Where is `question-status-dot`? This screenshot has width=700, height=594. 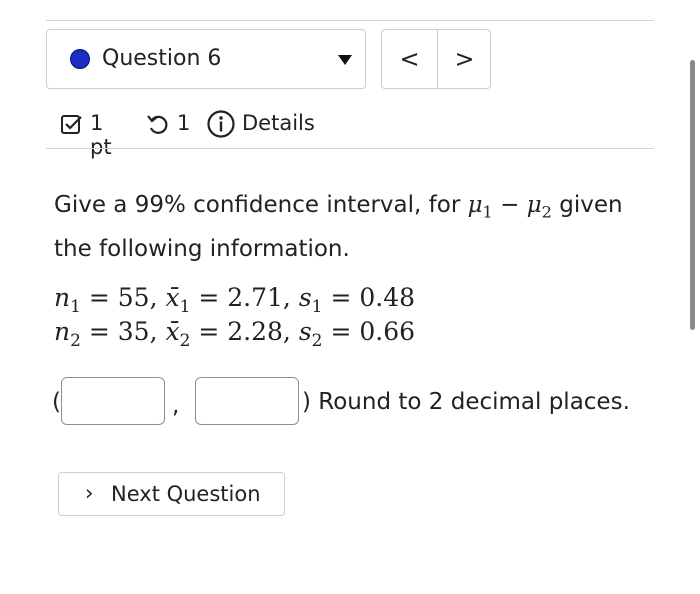 question-status-dot is located at coordinates (80, 59).